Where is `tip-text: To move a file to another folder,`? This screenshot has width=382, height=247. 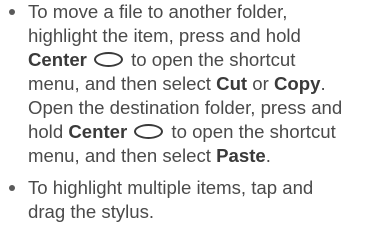
tip-text: To move a file to another folder, is located at coordinates (158, 11).